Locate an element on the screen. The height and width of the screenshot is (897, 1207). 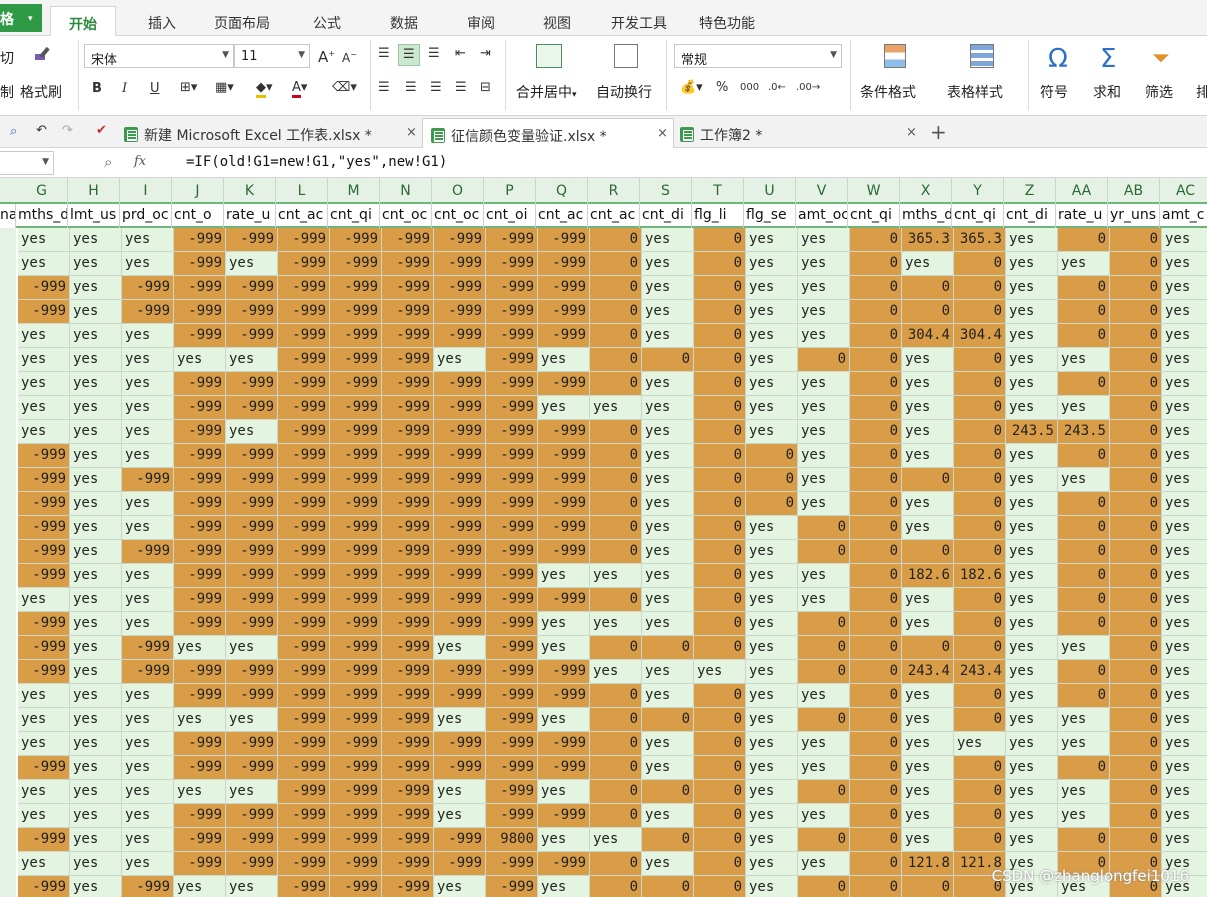
column-header-t: T is located at coordinates (718, 191).